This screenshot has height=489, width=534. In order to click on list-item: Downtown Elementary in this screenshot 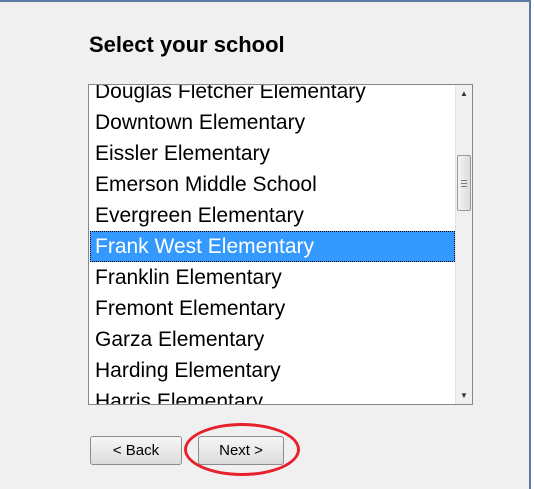, I will do `click(272, 122)`.